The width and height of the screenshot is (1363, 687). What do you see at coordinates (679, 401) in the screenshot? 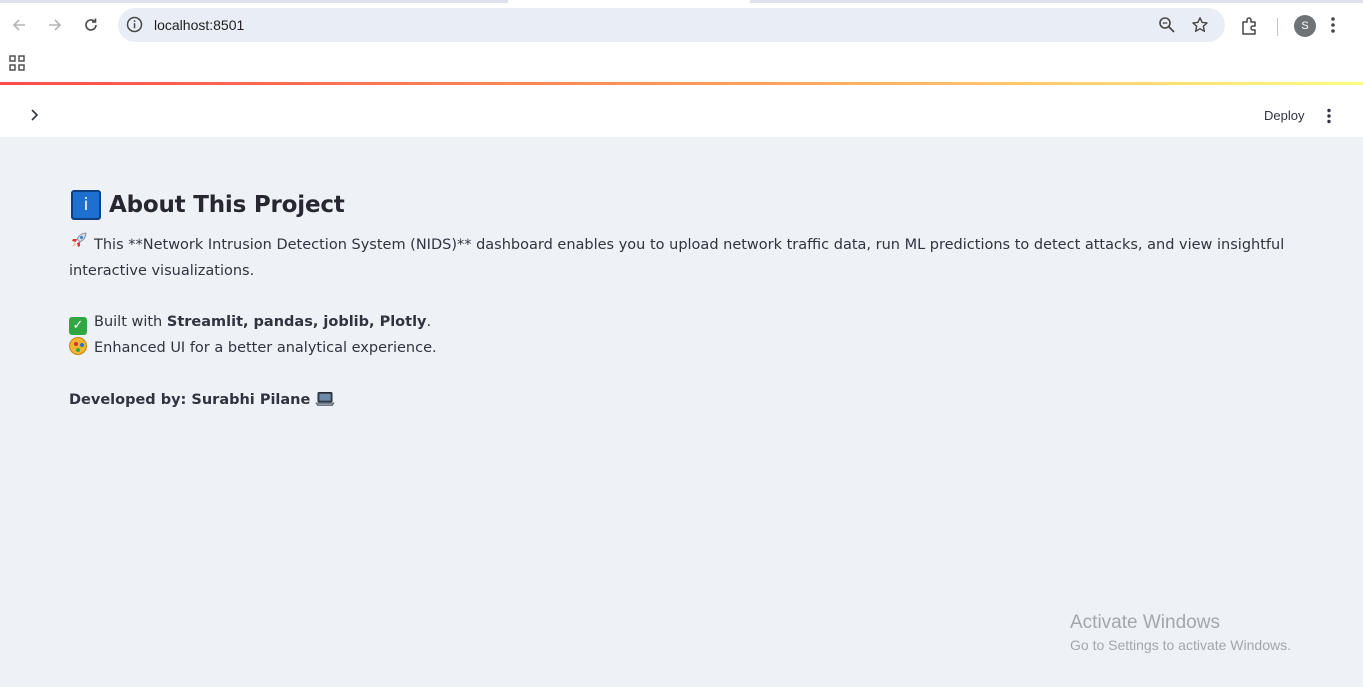
I see `developer-credit: Developed by: Surabhi Pilane` at bounding box center [679, 401].